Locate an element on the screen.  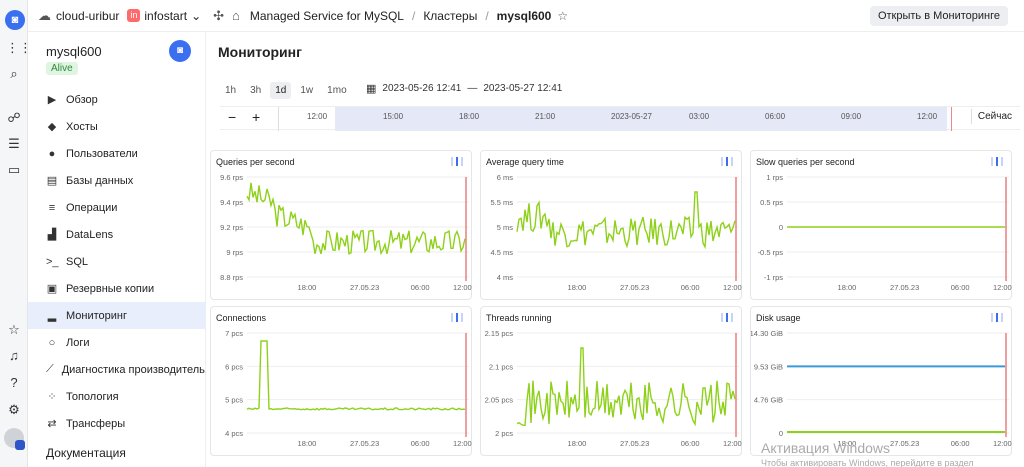
documentation-link: Документация is located at coordinates (86, 453).